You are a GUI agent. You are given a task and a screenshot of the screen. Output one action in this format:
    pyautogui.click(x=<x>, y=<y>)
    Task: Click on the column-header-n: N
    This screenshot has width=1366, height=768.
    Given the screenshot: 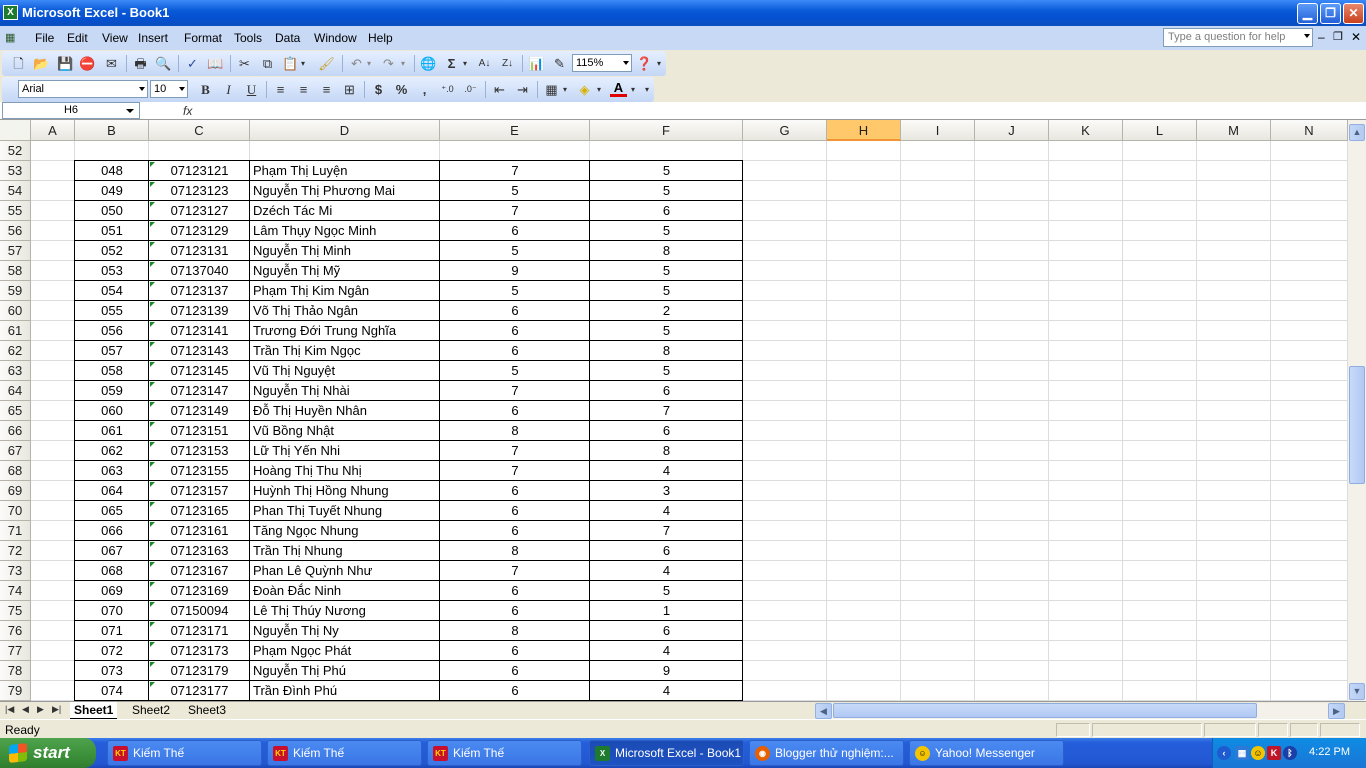 What is the action you would take?
    pyautogui.click(x=1309, y=130)
    